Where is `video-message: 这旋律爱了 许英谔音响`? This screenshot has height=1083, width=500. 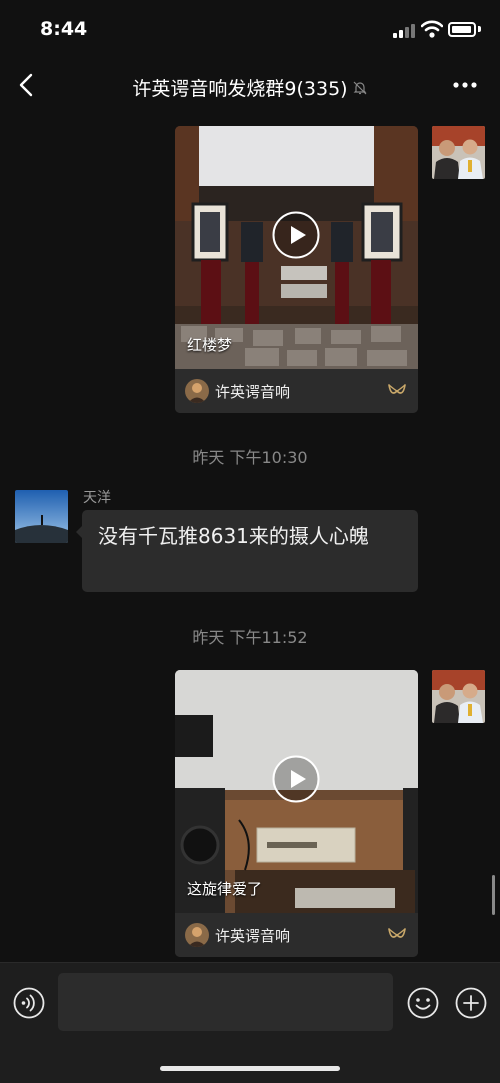
video-message: 这旋律爱了 许英谔音响 is located at coordinates (296, 813).